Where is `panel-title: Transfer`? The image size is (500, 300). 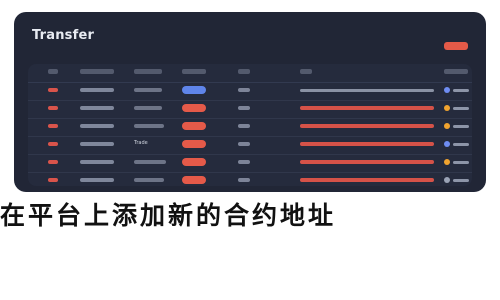 panel-title: Transfer is located at coordinates (63, 35).